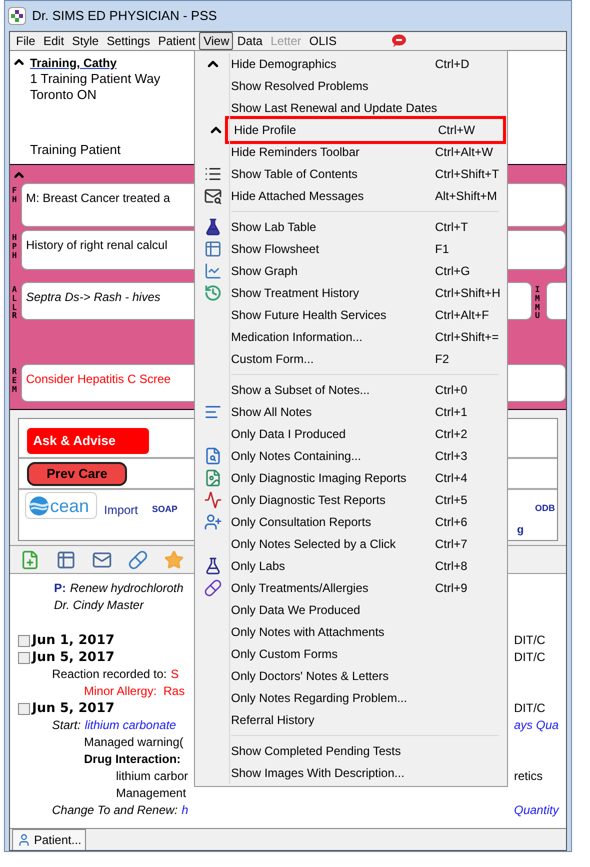 This screenshot has width=590, height=867. What do you see at coordinates (165, 521) in the screenshot?
I see `soap-link: SOAP` at bounding box center [165, 521].